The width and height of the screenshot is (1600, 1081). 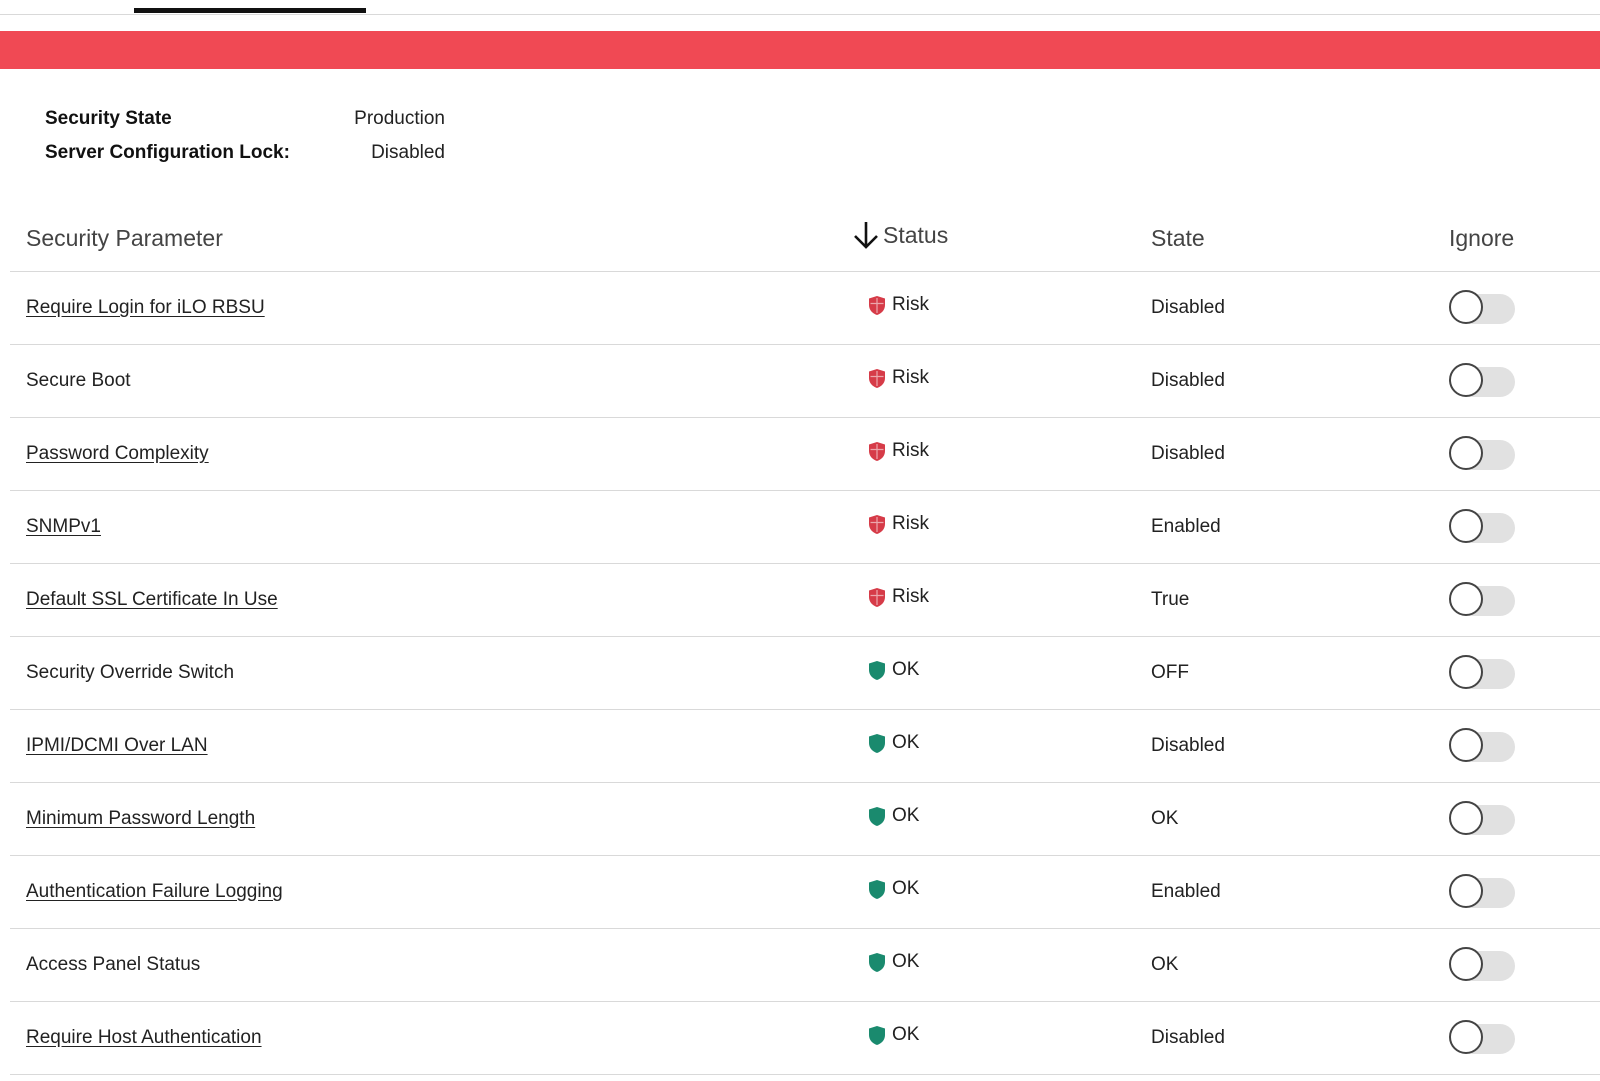 What do you see at coordinates (1170, 672) in the screenshot?
I see `state-value: OFF` at bounding box center [1170, 672].